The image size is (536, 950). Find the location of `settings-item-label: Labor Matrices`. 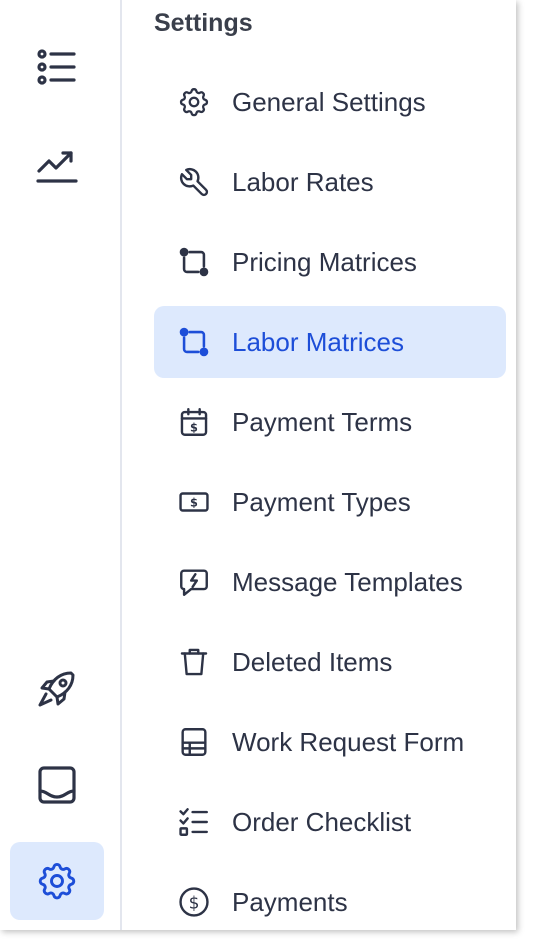

settings-item-label: Labor Matrices is located at coordinates (318, 341).